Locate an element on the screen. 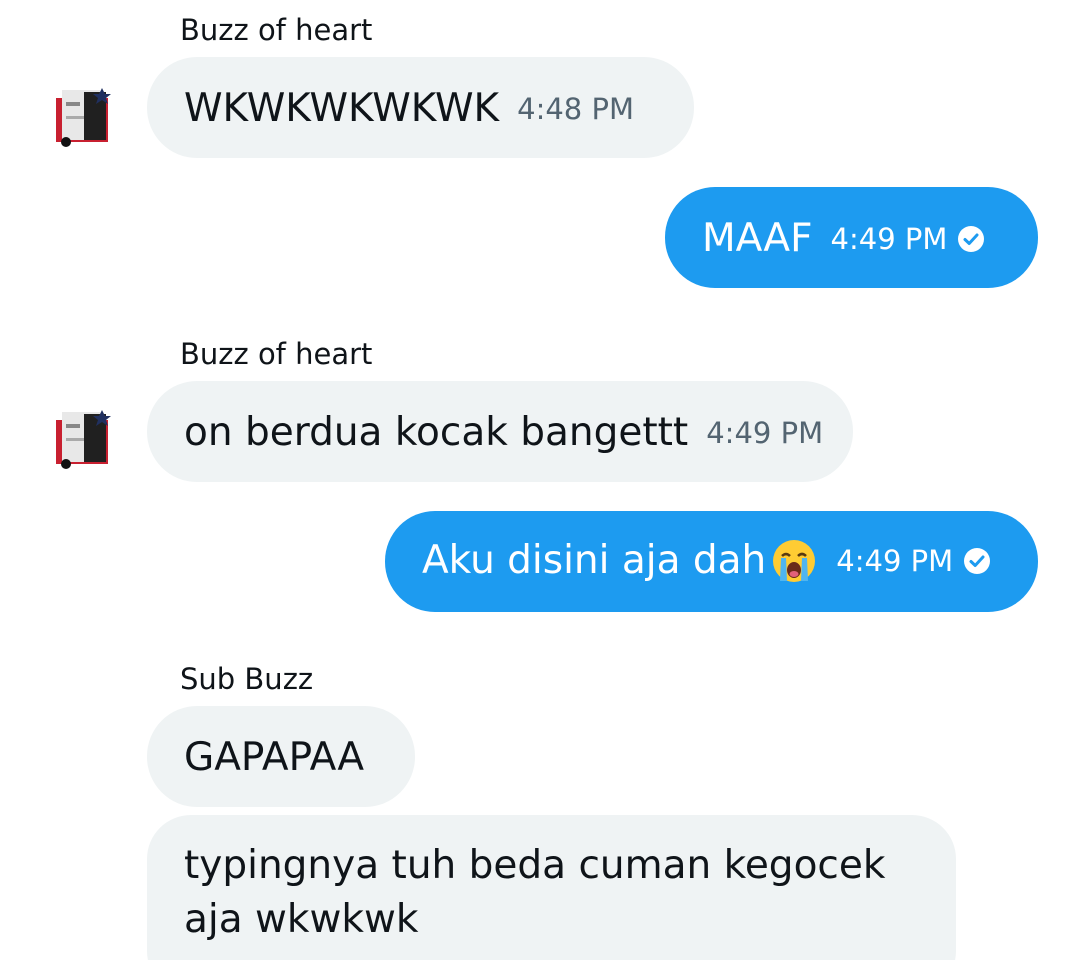 This screenshot has width=1080, height=960. sender-name: Sub Buzz is located at coordinates (247, 679).